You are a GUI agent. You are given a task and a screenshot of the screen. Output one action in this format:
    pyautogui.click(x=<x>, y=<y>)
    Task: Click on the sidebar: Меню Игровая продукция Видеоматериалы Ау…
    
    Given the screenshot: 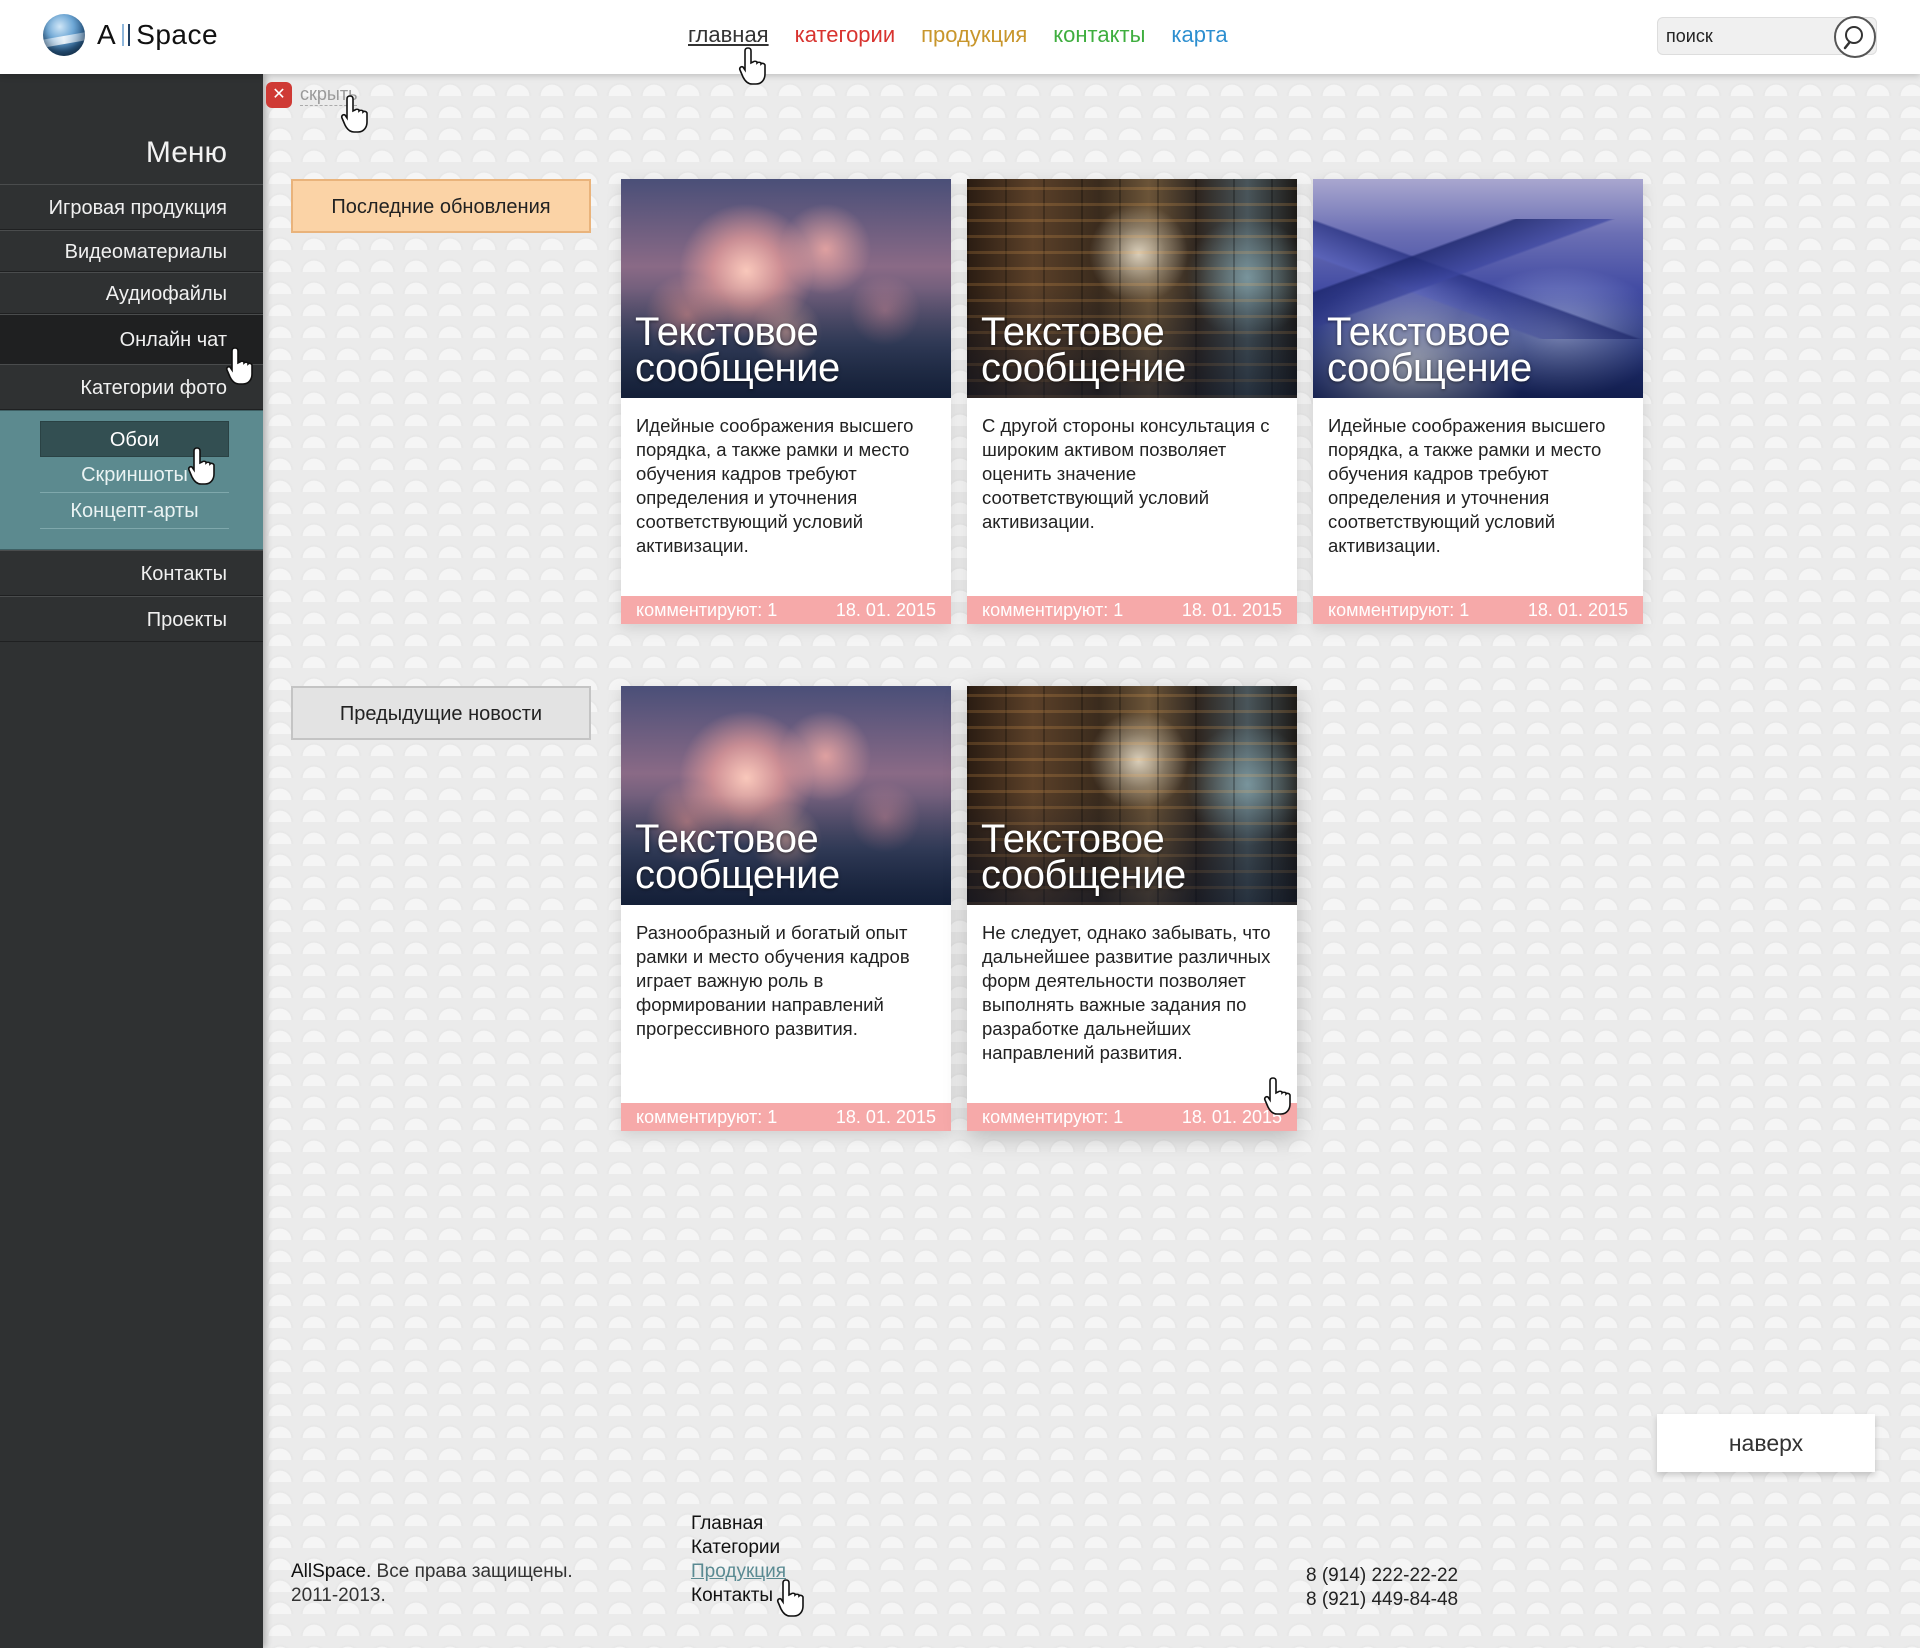 What is the action you would take?
    pyautogui.click(x=131, y=861)
    